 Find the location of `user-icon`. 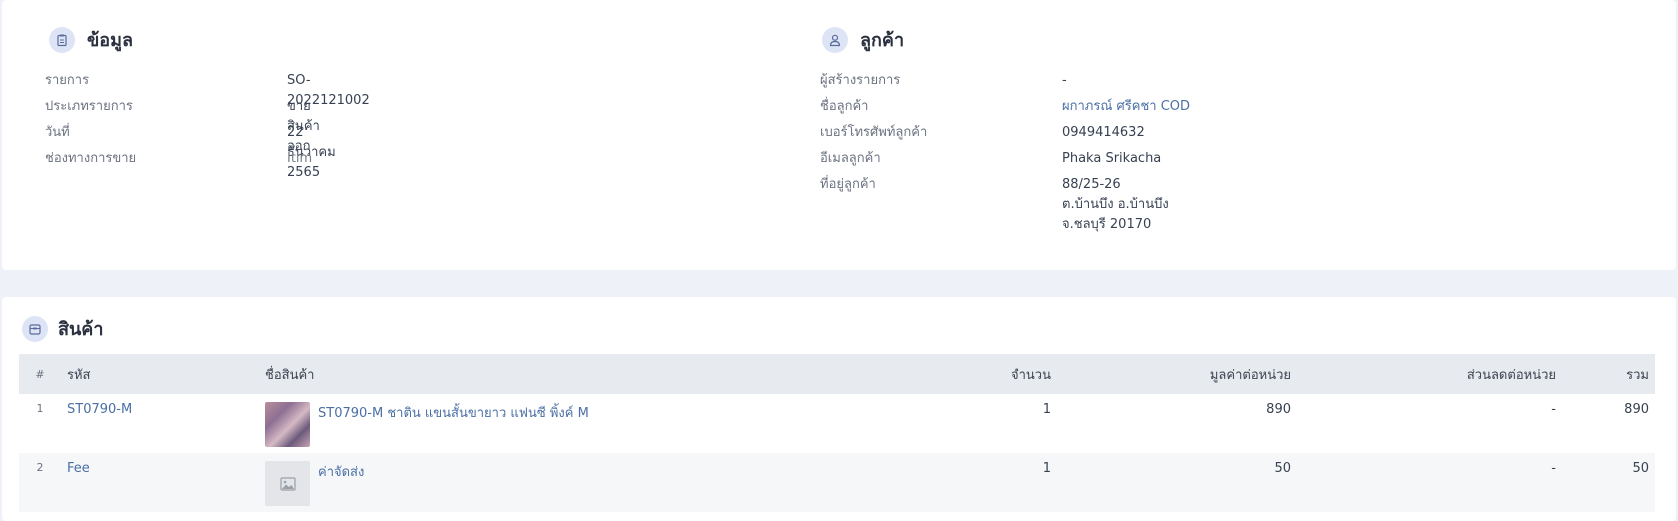

user-icon is located at coordinates (835, 39).